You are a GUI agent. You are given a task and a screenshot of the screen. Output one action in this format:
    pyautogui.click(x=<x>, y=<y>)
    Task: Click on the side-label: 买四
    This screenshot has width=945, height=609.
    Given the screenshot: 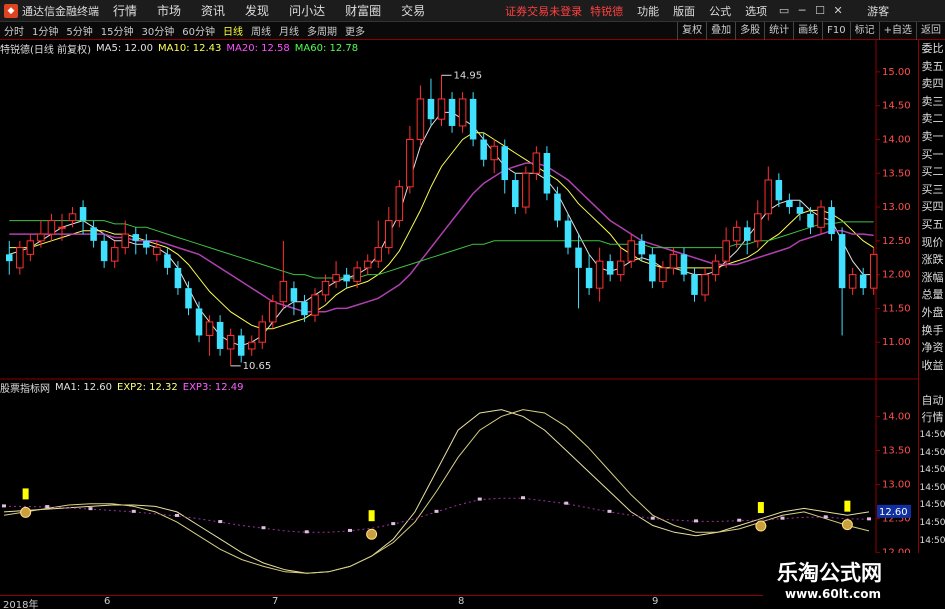 What is the action you would take?
    pyautogui.click(x=932, y=207)
    